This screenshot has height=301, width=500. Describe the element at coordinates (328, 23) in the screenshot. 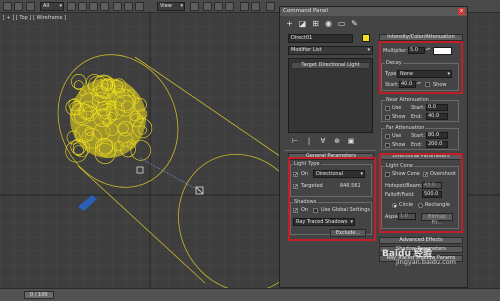

I see `motion-tab-icon: ◉` at that location.